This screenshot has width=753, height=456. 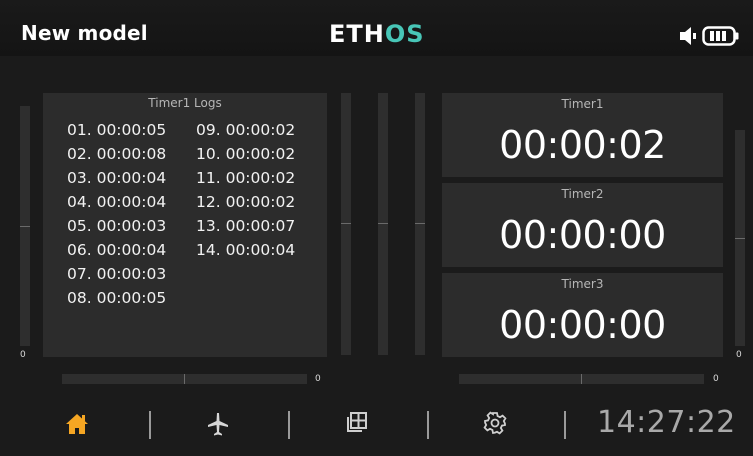 I want to click on log-entry: 02. 00:00:08, so click(x=117, y=154).